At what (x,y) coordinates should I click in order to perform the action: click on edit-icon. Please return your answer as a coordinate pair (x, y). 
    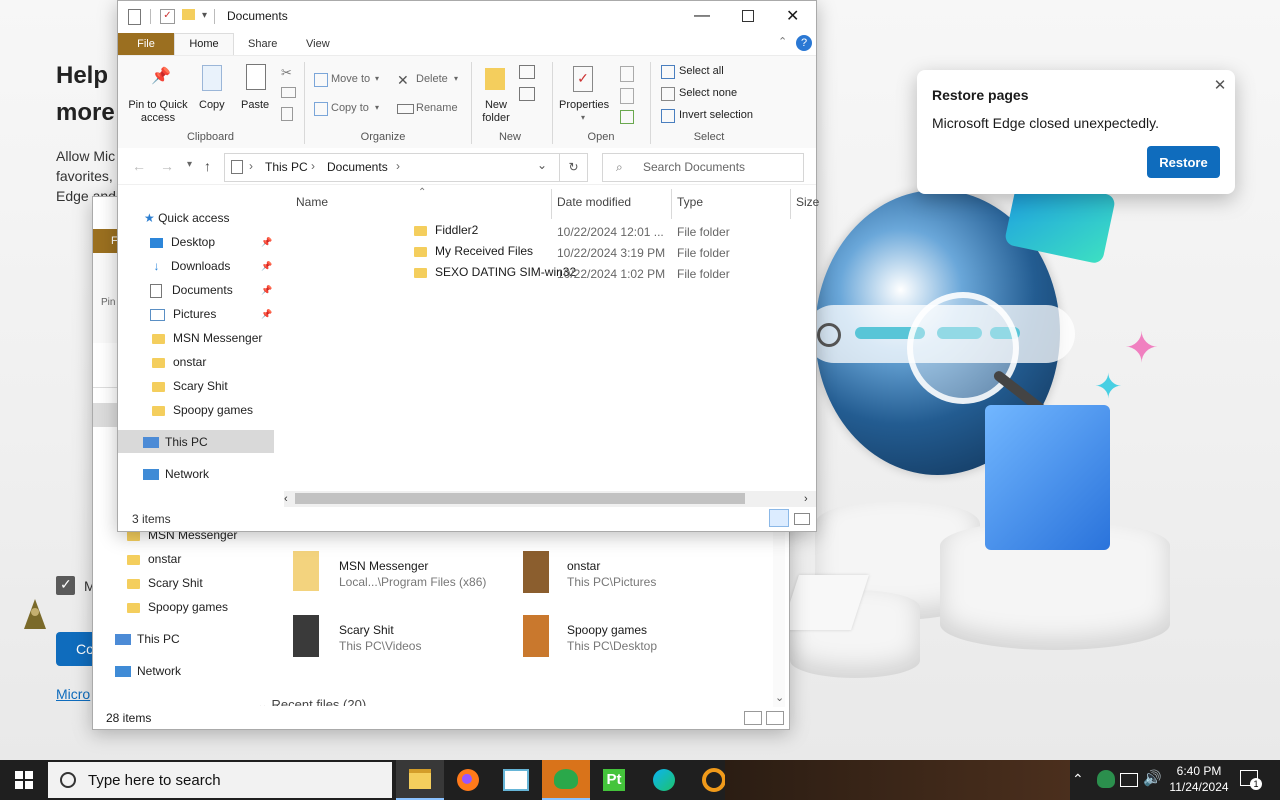
    Looking at the image, I should click on (627, 96).